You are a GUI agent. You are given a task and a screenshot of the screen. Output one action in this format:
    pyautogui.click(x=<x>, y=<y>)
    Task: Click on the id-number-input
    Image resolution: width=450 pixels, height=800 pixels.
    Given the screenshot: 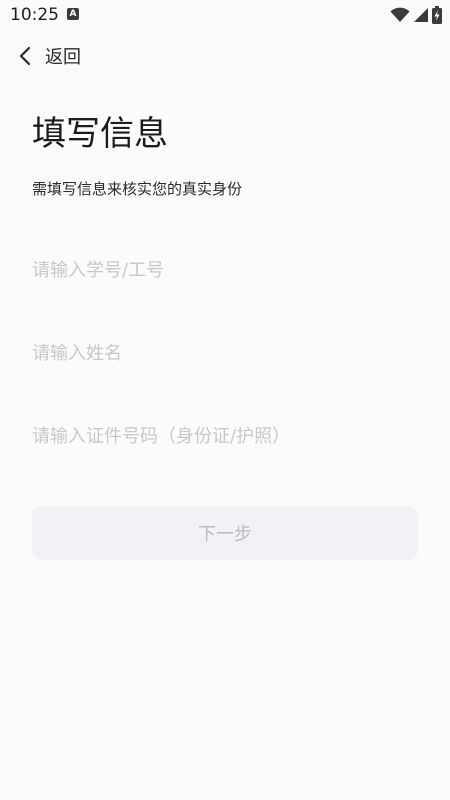 What is the action you would take?
    pyautogui.click(x=225, y=436)
    